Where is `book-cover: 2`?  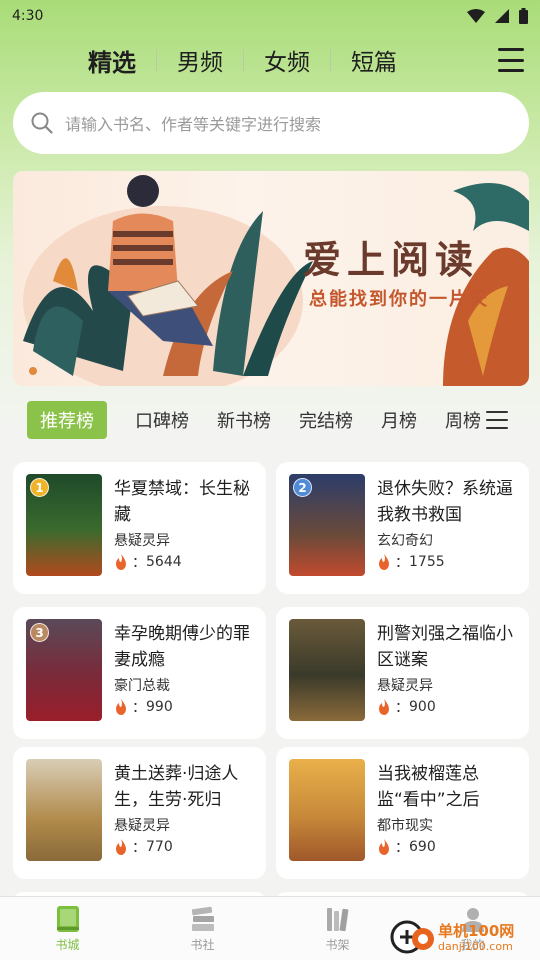 book-cover: 2 is located at coordinates (327, 525).